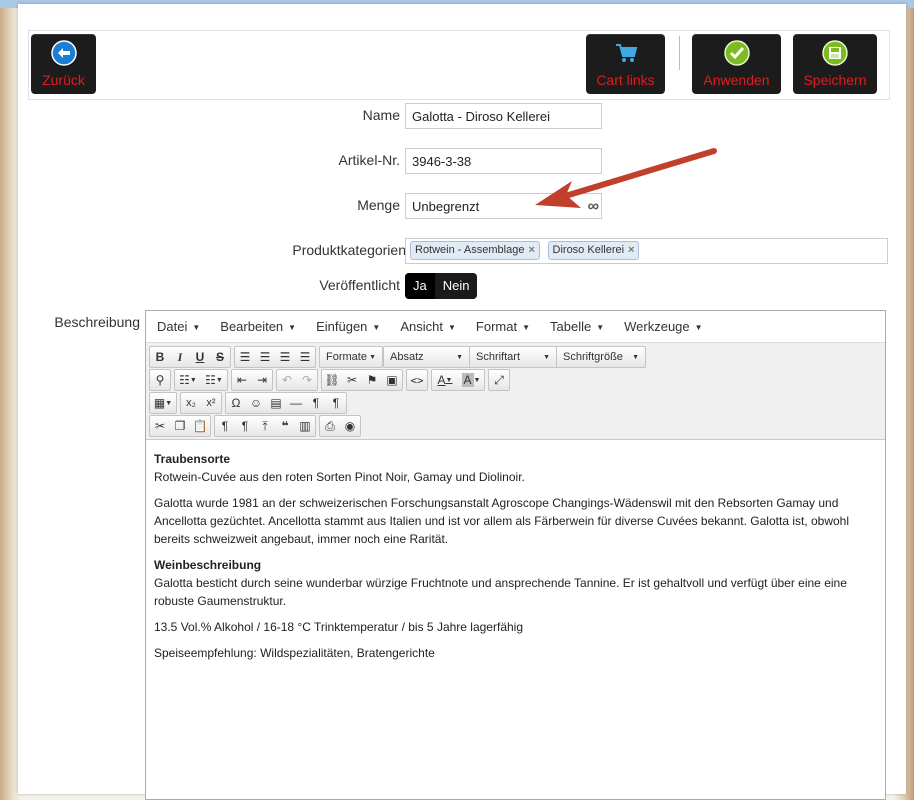  I want to click on category-label: Produktkategorien, so click(349, 250).